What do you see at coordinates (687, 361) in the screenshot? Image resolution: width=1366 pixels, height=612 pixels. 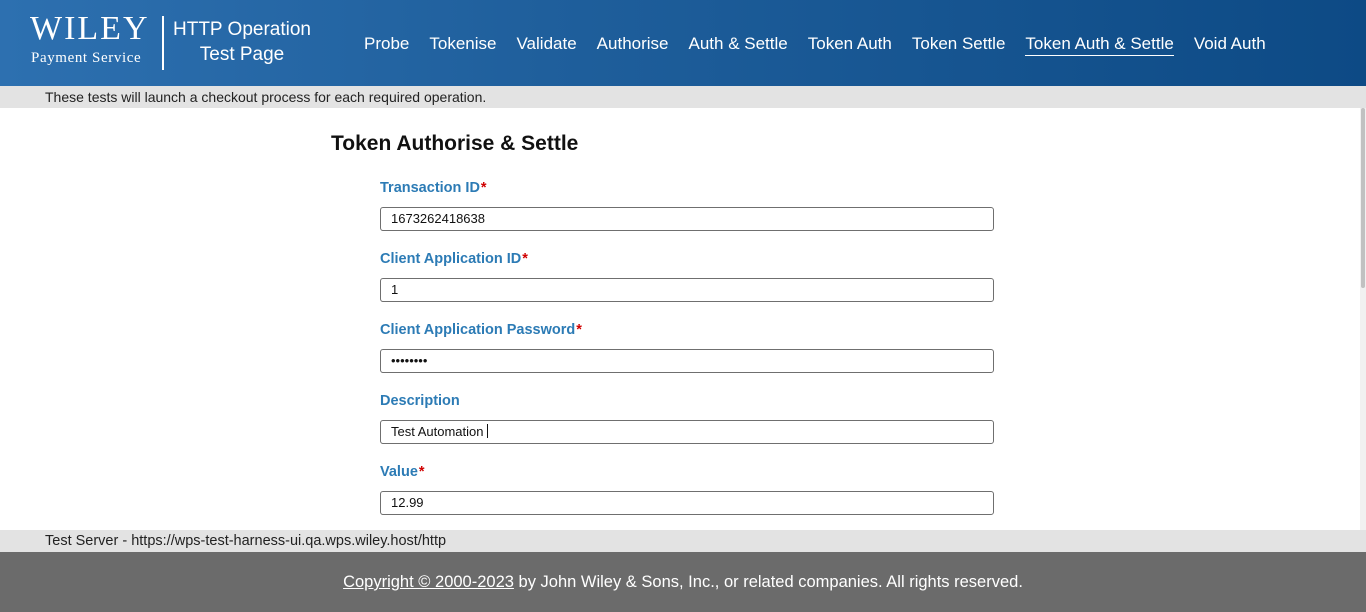 I see `client-app-password-input: ••••••••` at bounding box center [687, 361].